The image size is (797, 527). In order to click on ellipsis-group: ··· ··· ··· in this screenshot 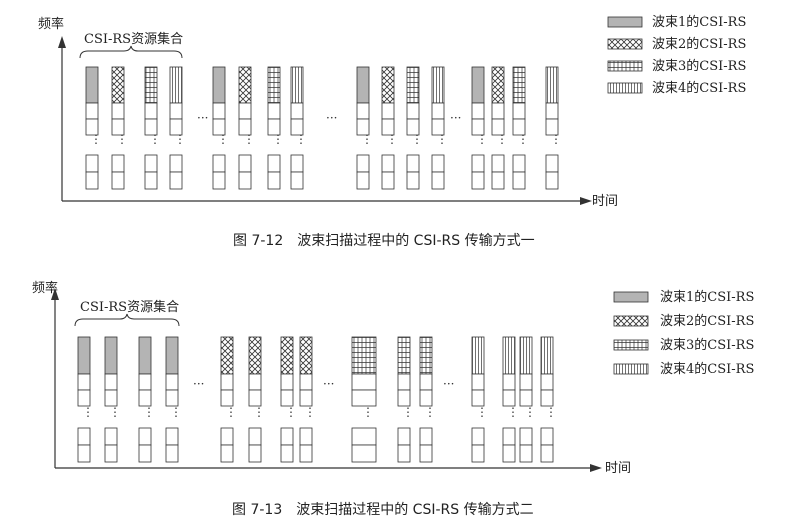, I will do `click(329, 118)`.